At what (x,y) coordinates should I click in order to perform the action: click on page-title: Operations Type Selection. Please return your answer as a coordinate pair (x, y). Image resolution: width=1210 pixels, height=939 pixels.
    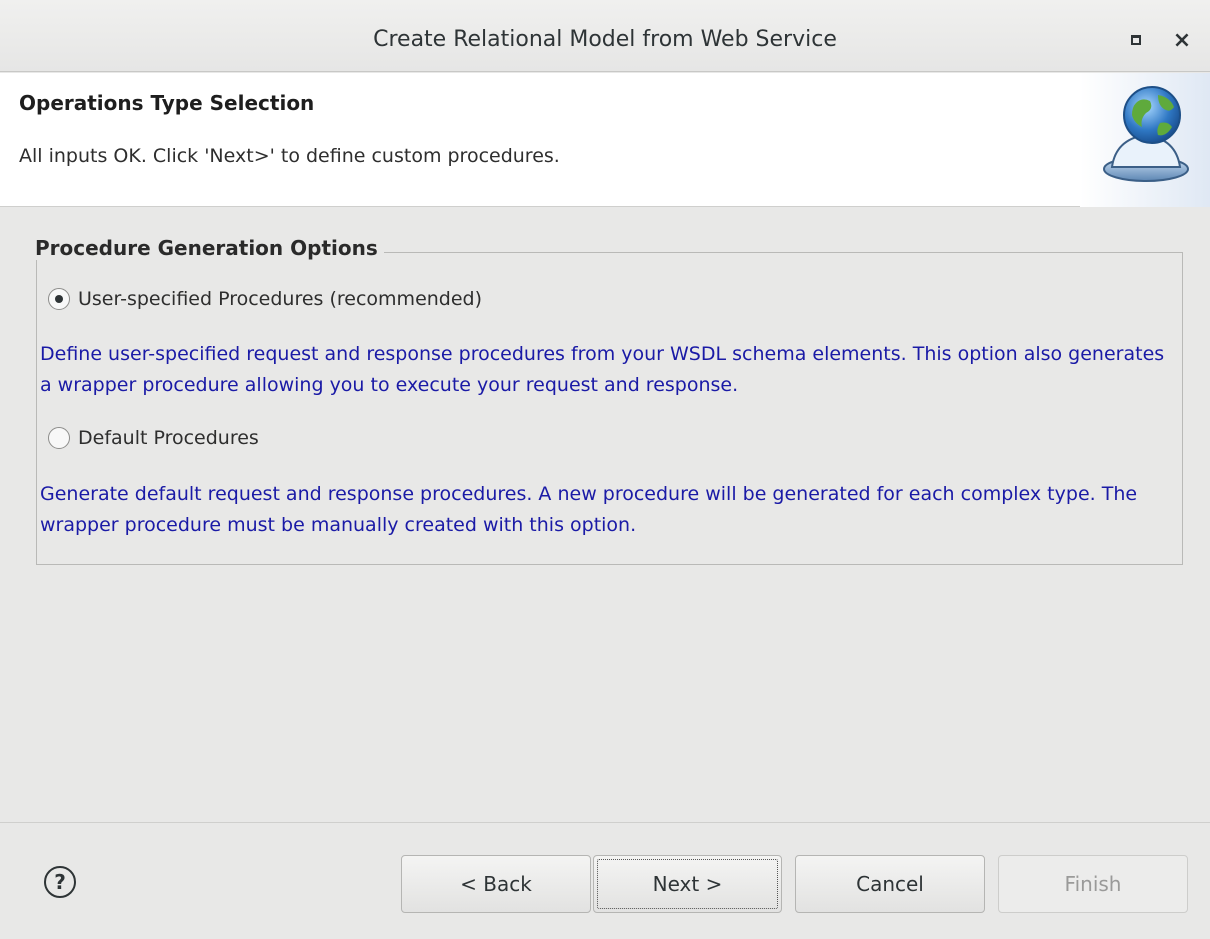
    Looking at the image, I should click on (167, 103).